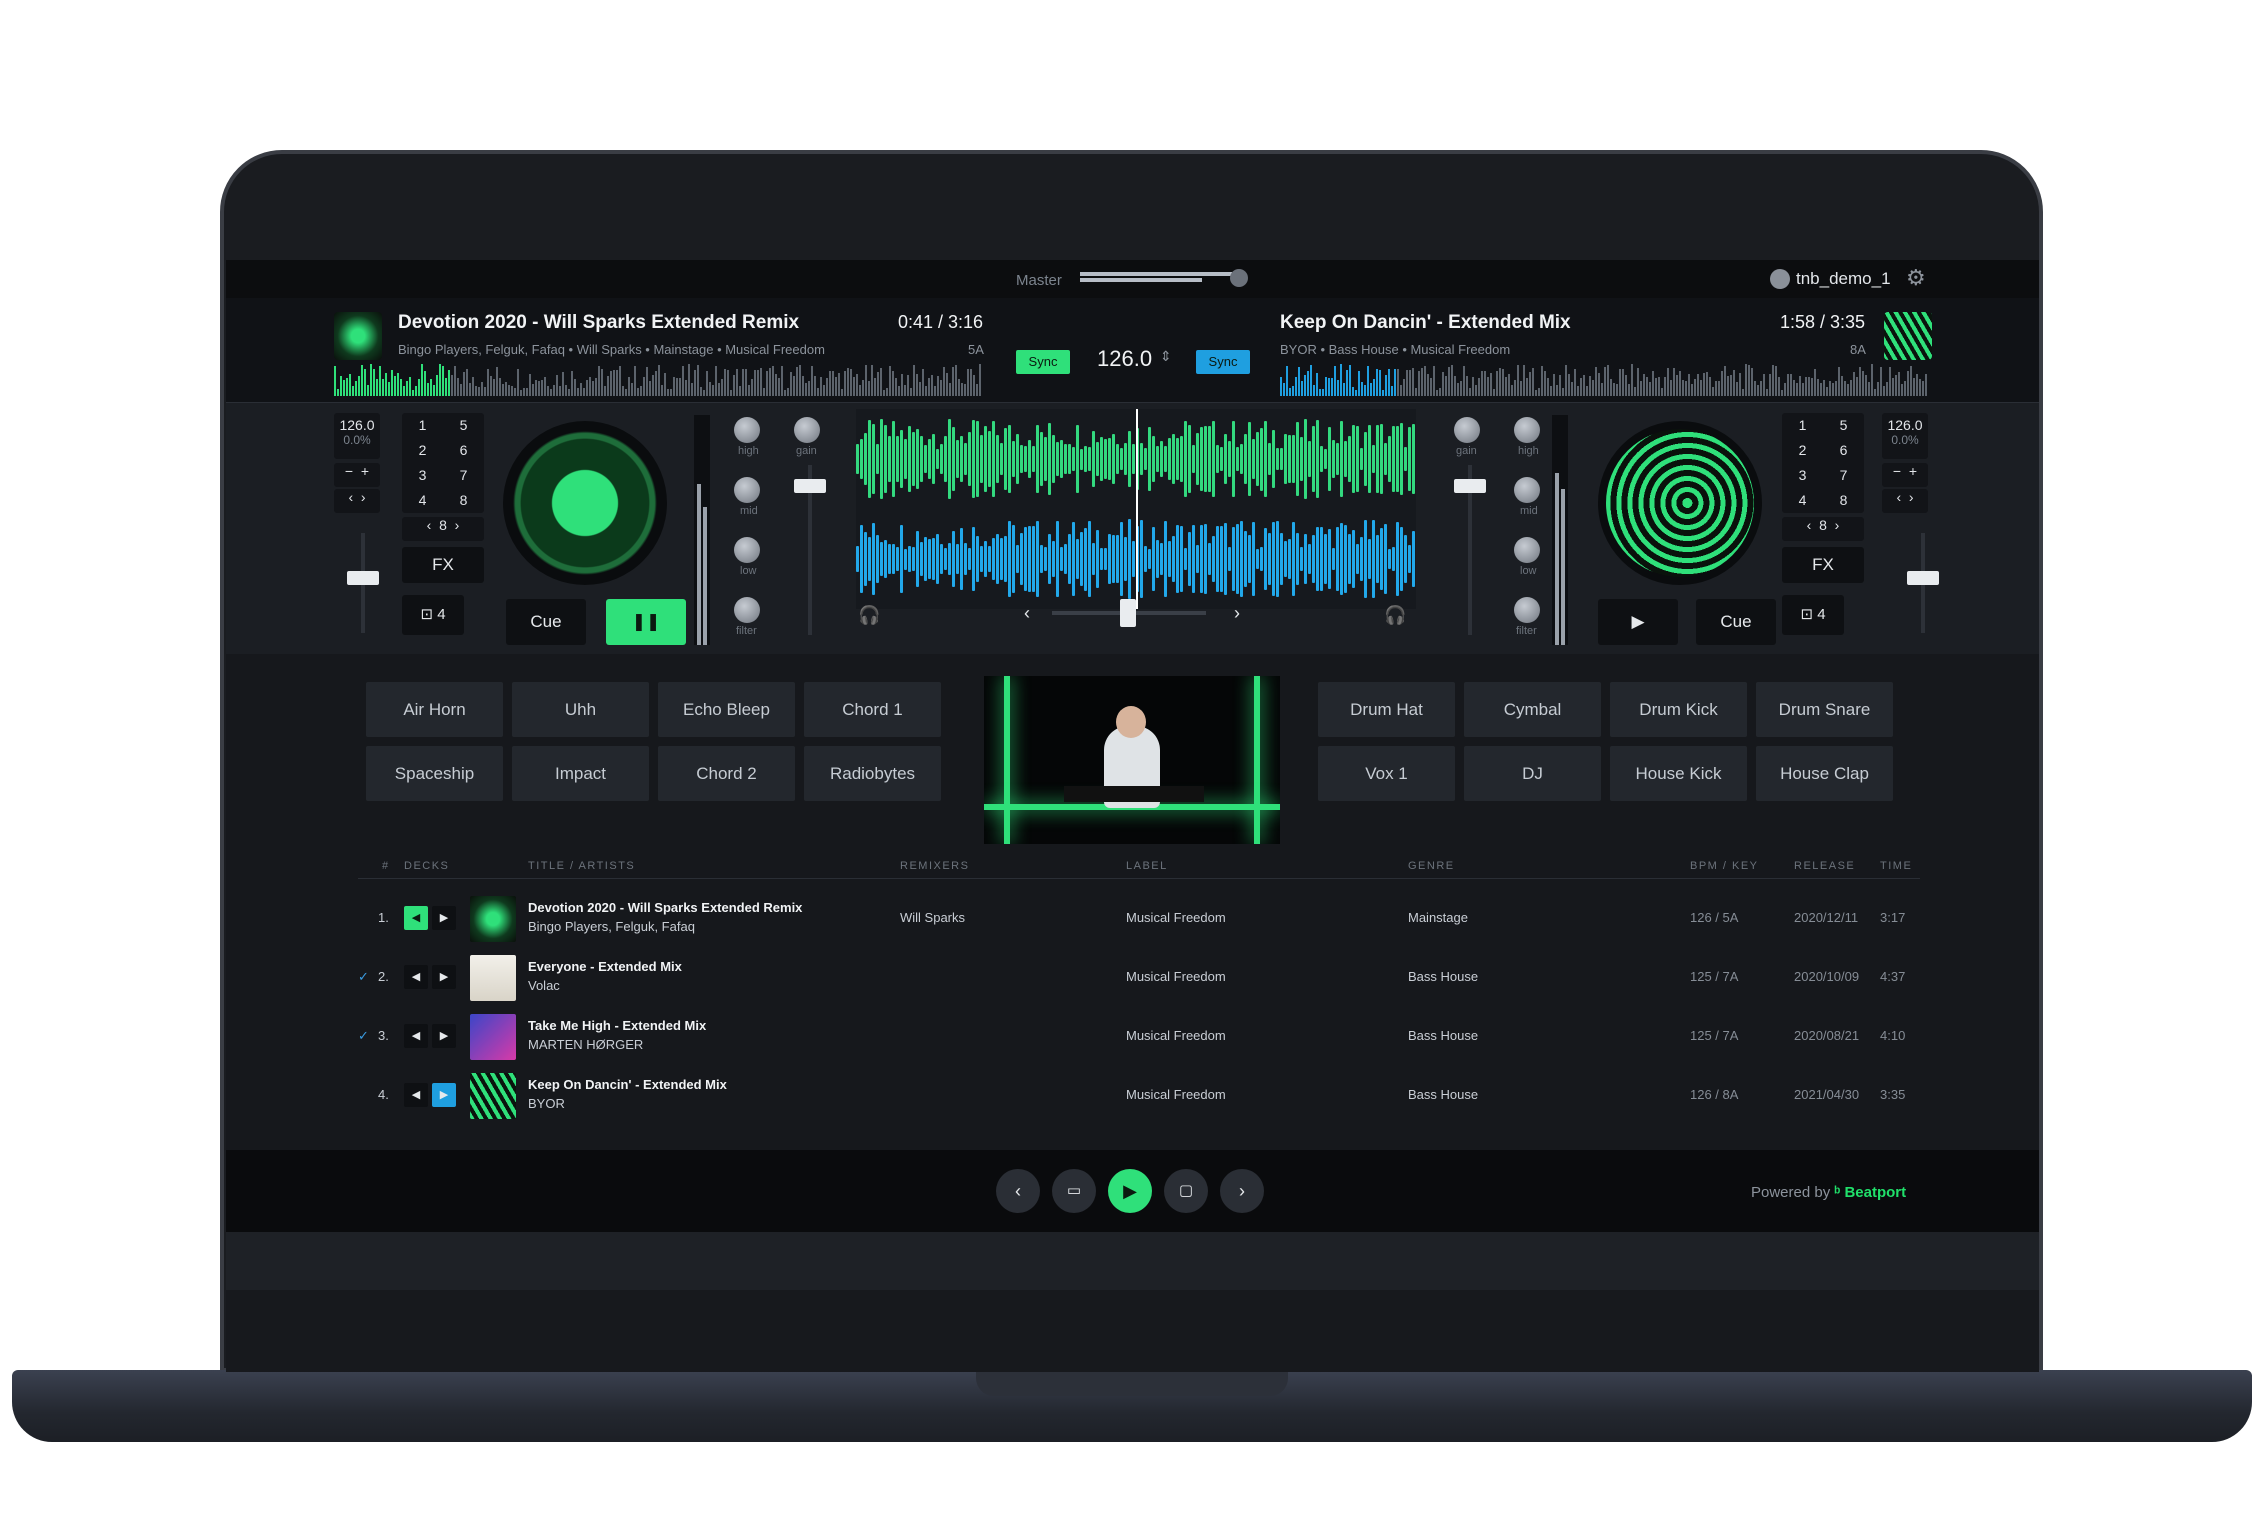 Image resolution: width=2263 pixels, height=1525 pixels. I want to click on deck-a-pause-button: ❚❚, so click(646, 622).